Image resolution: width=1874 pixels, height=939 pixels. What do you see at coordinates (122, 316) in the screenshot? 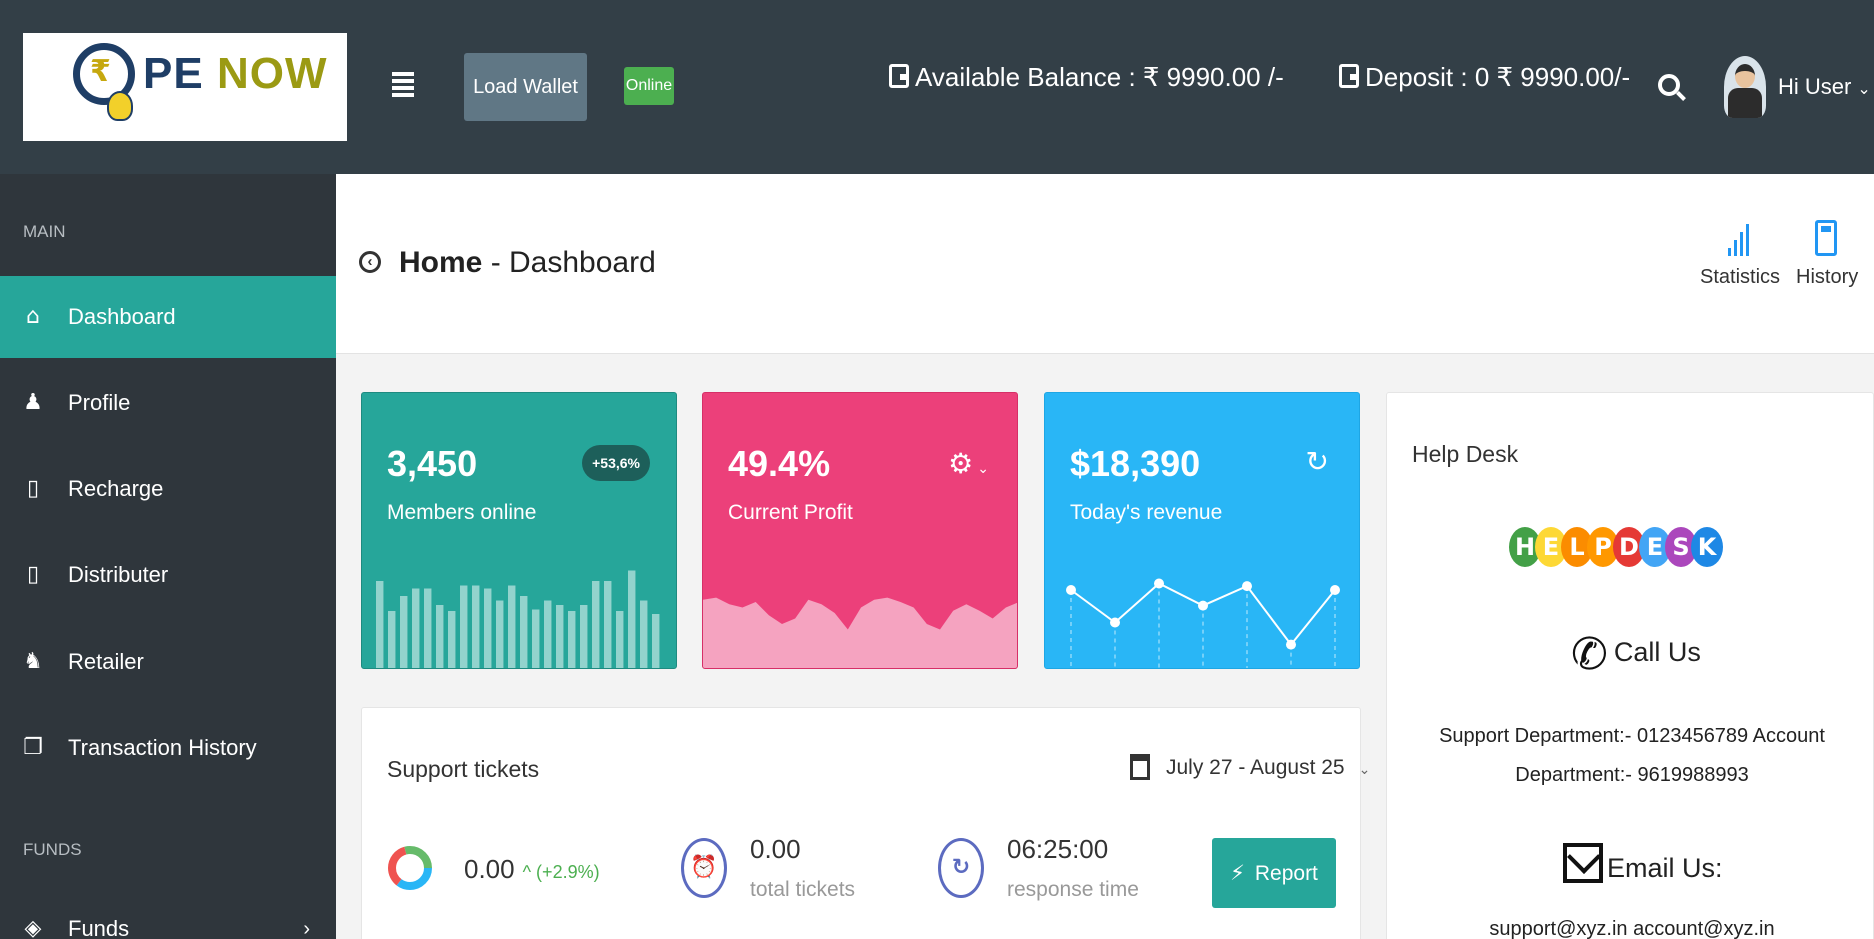
I see `sidebar-item-label: Dashboard` at bounding box center [122, 316].